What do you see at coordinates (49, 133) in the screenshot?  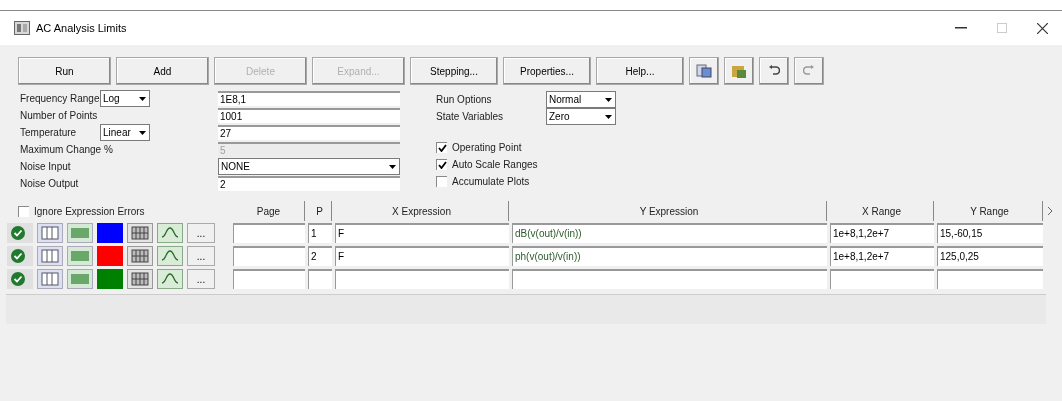 I see `field-label: Temperature` at bounding box center [49, 133].